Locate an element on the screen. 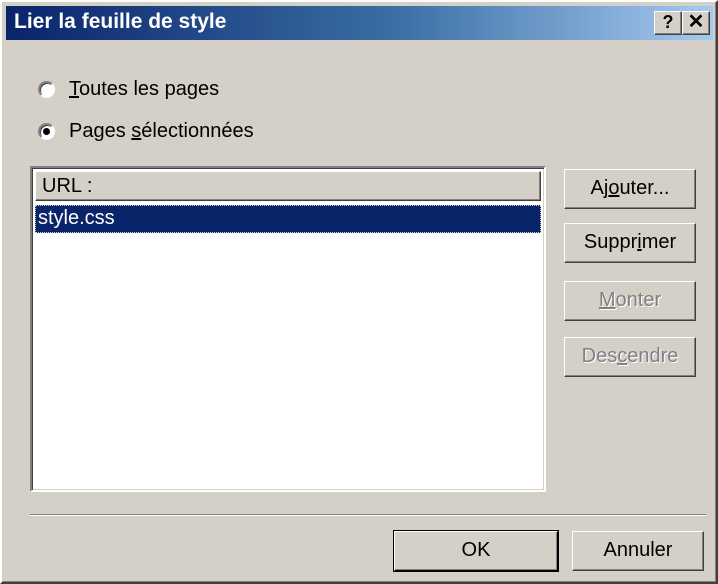  window-title: Lier la feuille de style is located at coordinates (120, 21).